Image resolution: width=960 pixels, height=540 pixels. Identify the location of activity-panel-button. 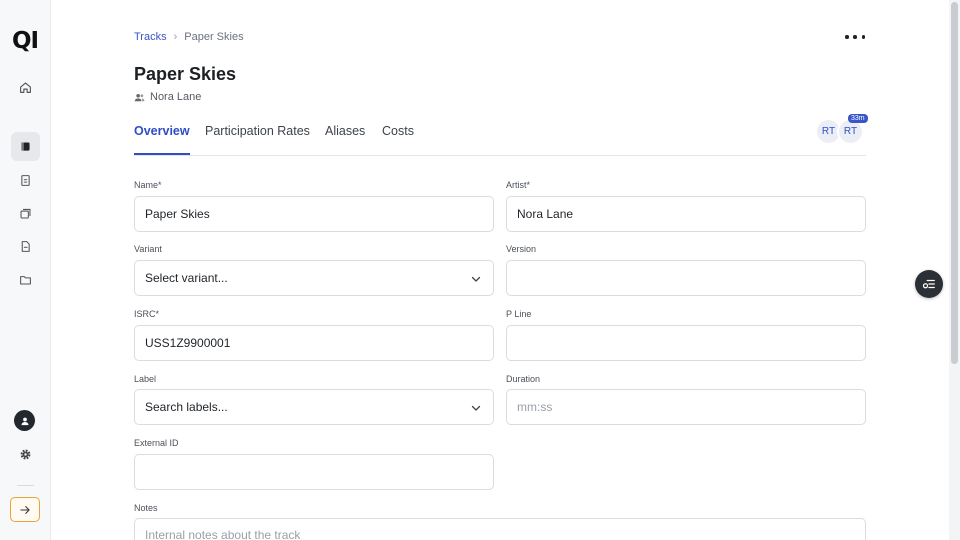
(929, 284).